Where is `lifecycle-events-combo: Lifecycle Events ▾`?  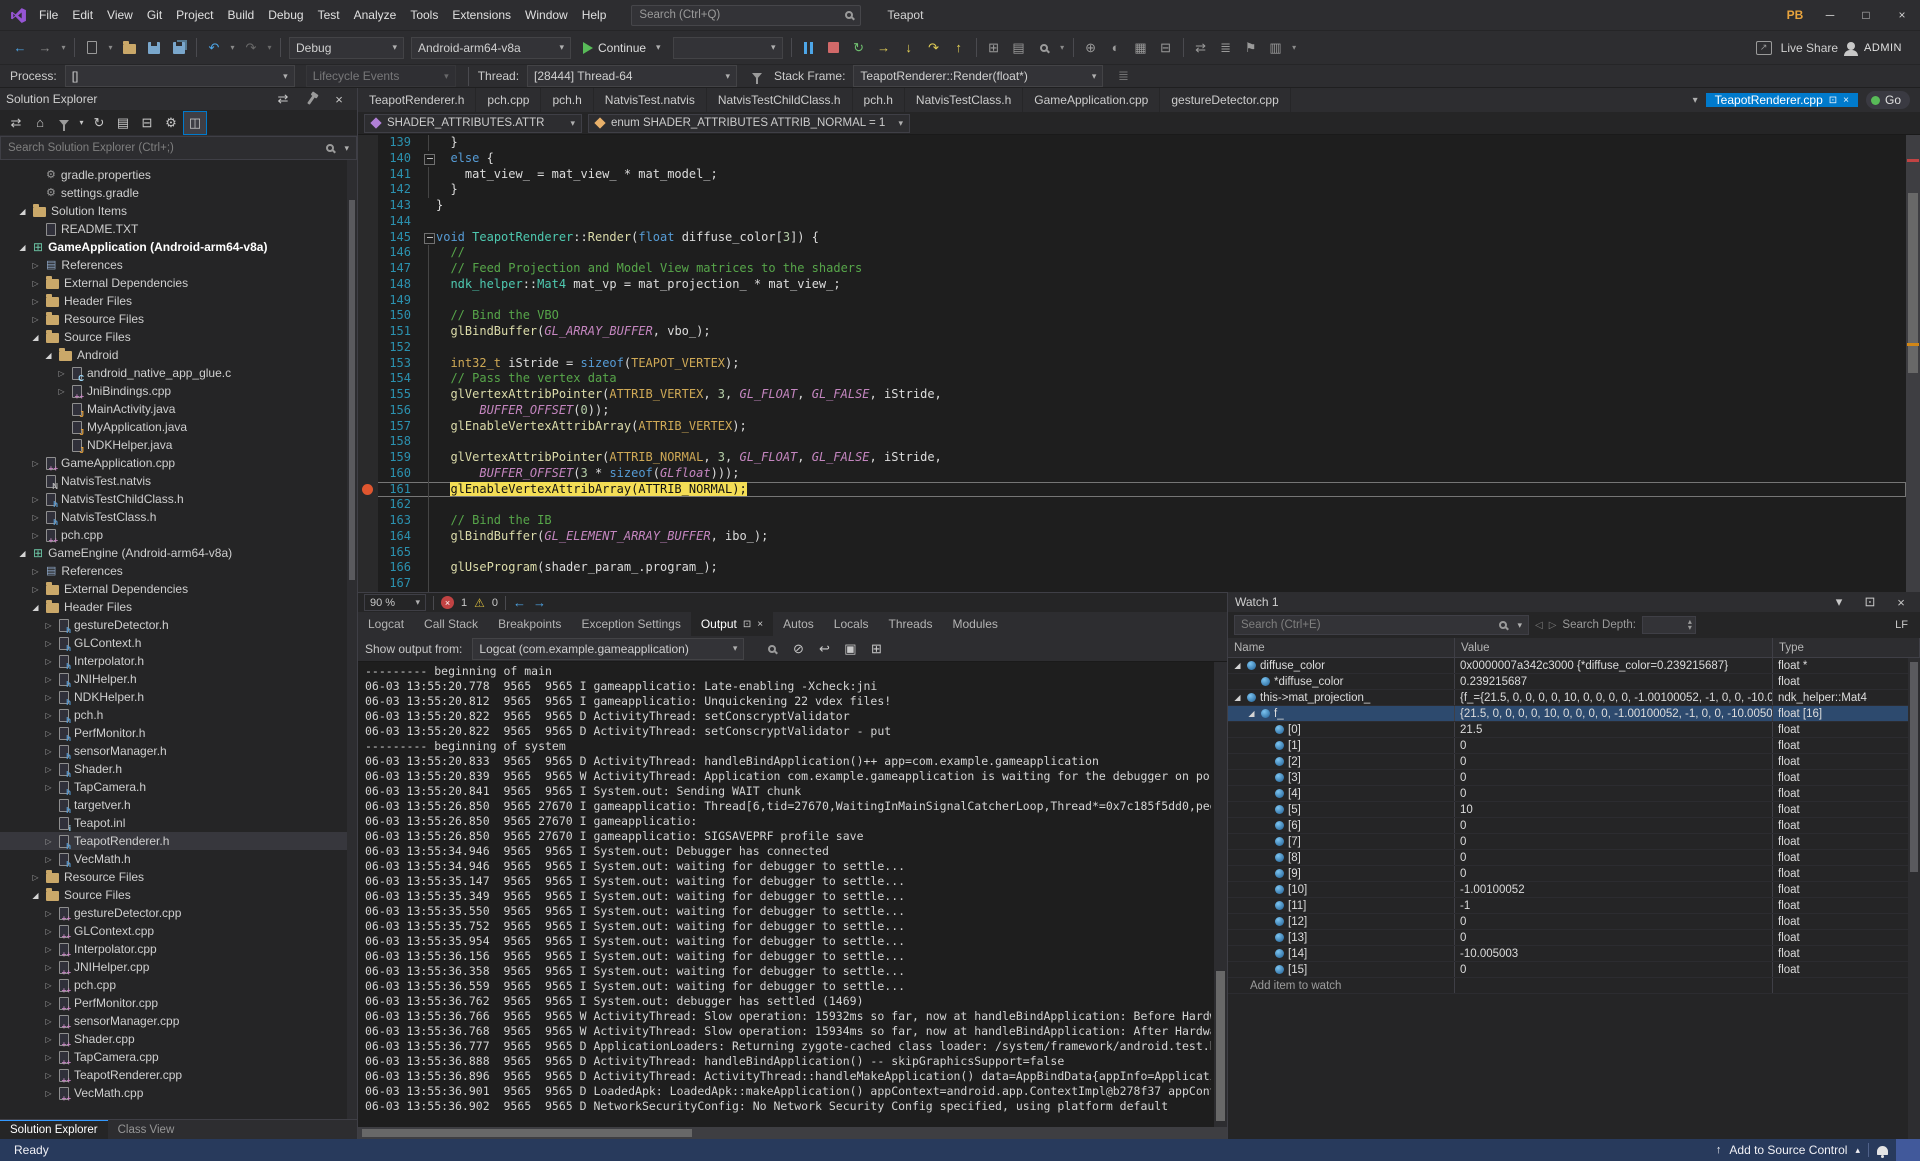
lifecycle-events-combo: Lifecycle Events ▾ is located at coordinates (380, 76).